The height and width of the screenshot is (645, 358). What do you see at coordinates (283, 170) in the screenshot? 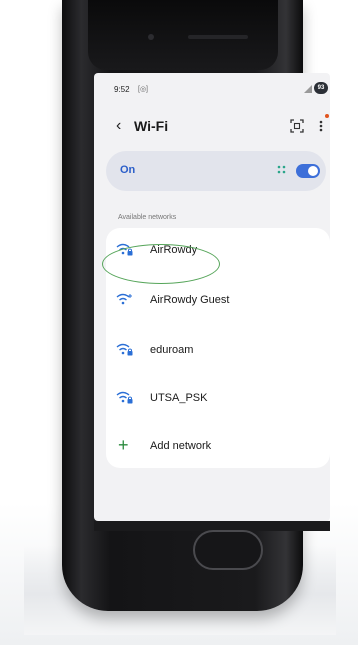
I see `intelligent-wifi-icon` at bounding box center [283, 170].